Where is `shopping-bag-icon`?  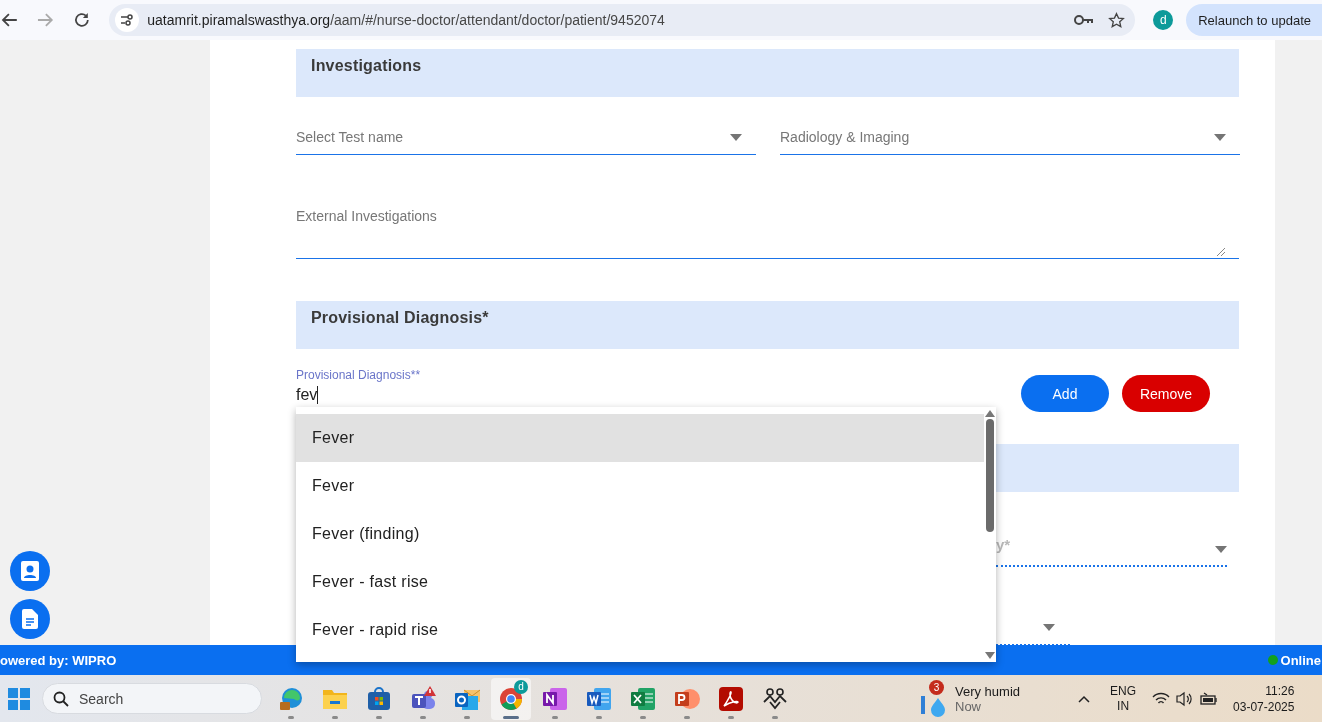
shopping-bag-icon is located at coordinates (379, 698).